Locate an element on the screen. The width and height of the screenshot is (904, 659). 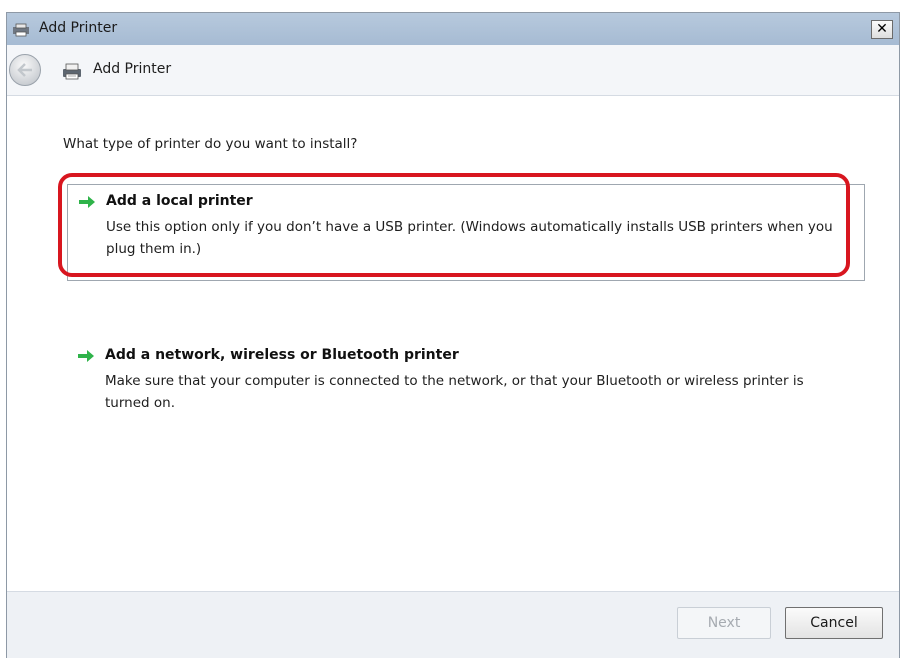
close-icon: ✕ is located at coordinates (882, 29).